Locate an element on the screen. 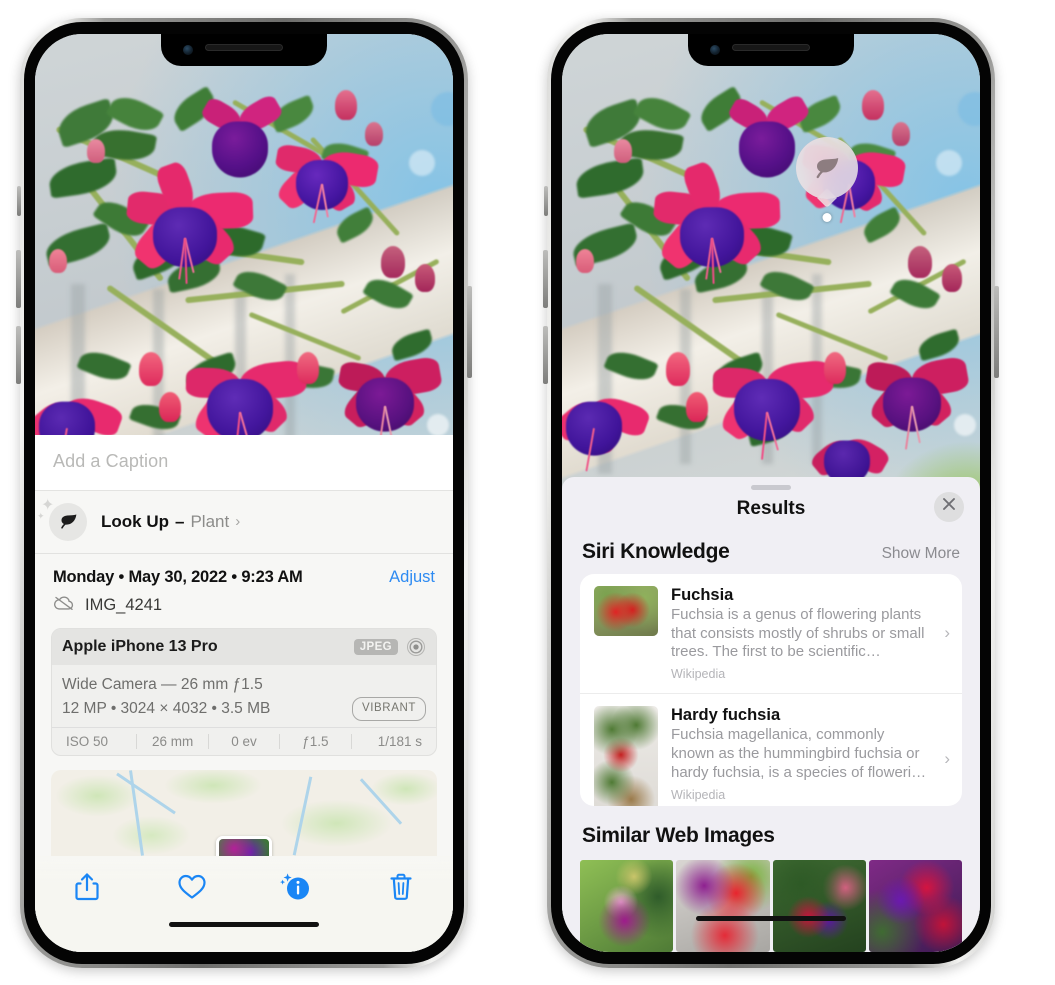 Image resolution: width=1055 pixels, height=985 pixels. earpiece-speaker is located at coordinates (771, 47).